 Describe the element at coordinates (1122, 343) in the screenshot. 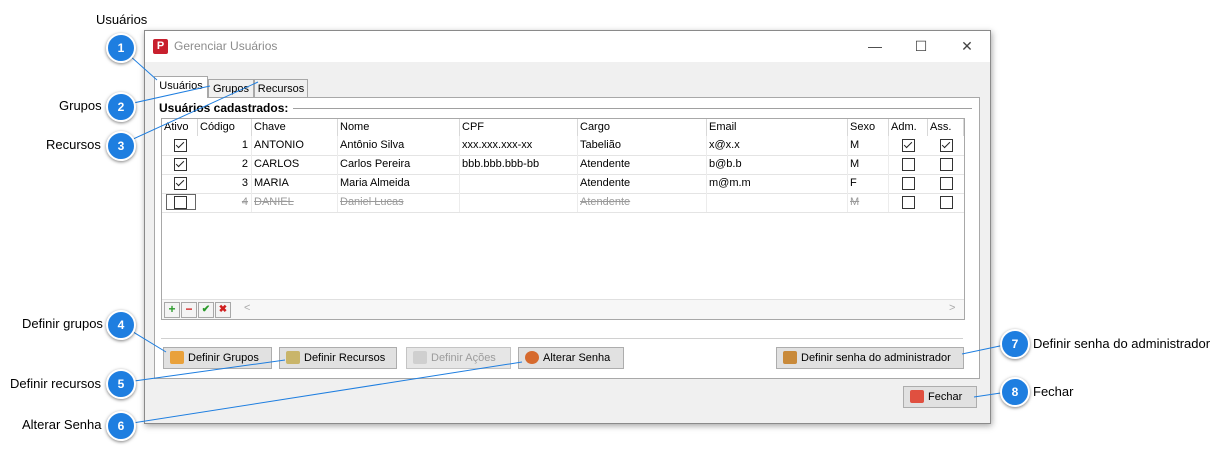

I see `callout-7-label: Definir senha do administrador` at that location.